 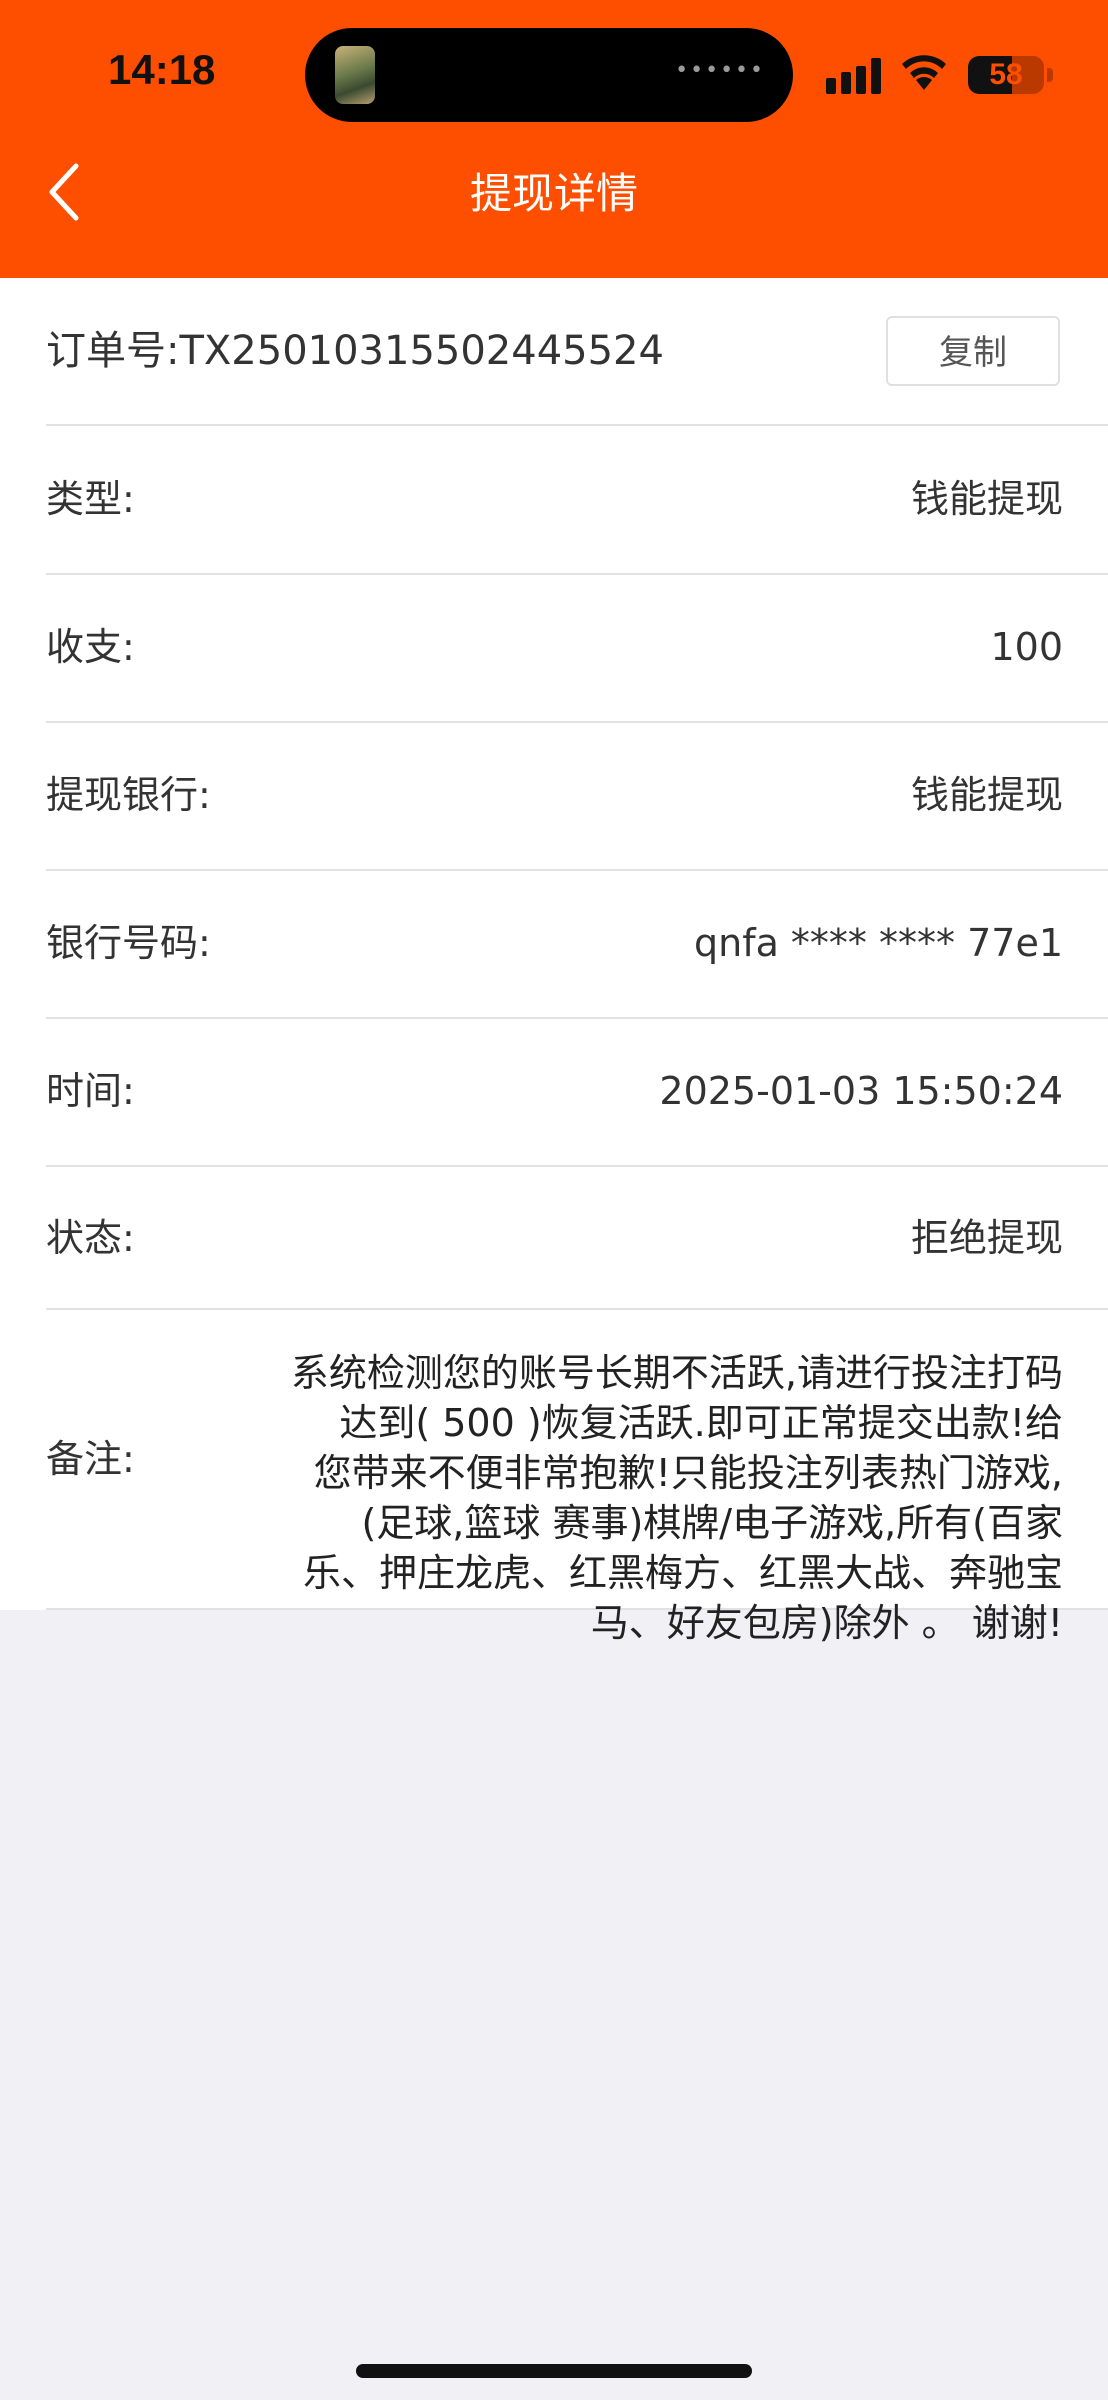 I want to click on now-playing-thumbnail, so click(x=355, y=75).